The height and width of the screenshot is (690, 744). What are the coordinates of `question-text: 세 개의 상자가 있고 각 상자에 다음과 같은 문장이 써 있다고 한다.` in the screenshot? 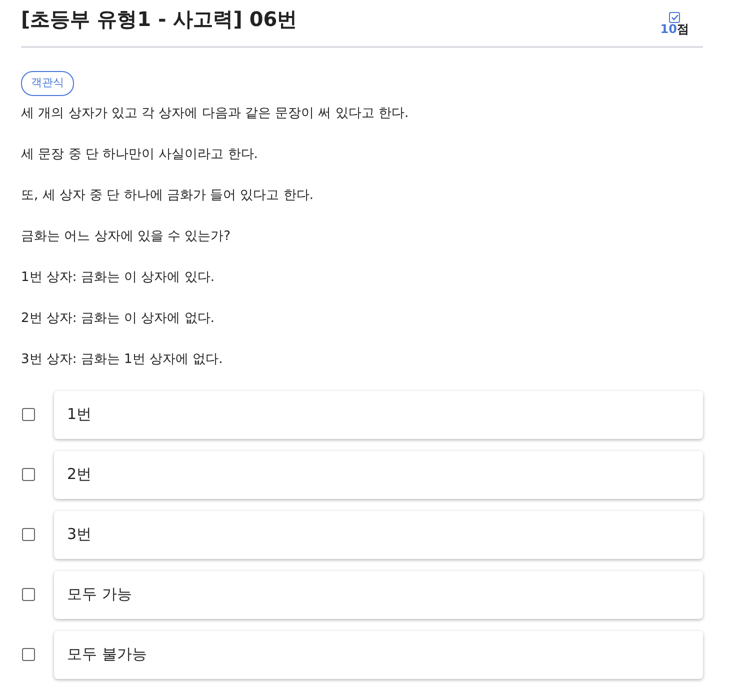 It's located at (215, 113).